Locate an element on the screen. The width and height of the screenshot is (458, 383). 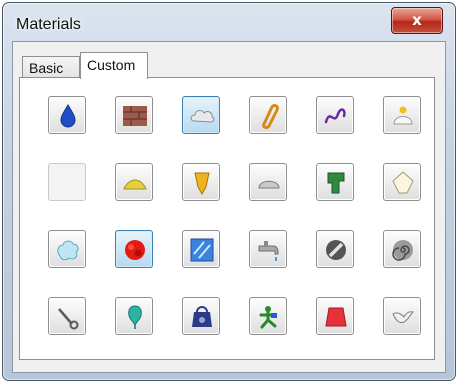
material-water is located at coordinates (67, 115).